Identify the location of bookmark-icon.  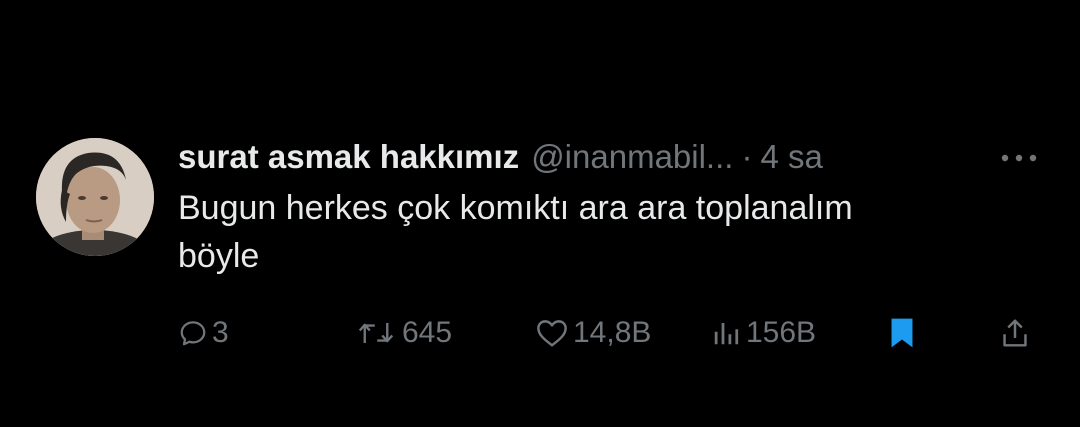
(902, 333).